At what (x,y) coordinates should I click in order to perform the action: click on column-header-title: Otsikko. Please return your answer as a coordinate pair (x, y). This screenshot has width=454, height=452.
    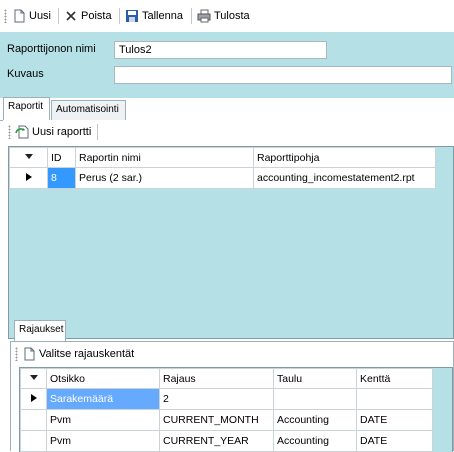
    Looking at the image, I should click on (103, 378).